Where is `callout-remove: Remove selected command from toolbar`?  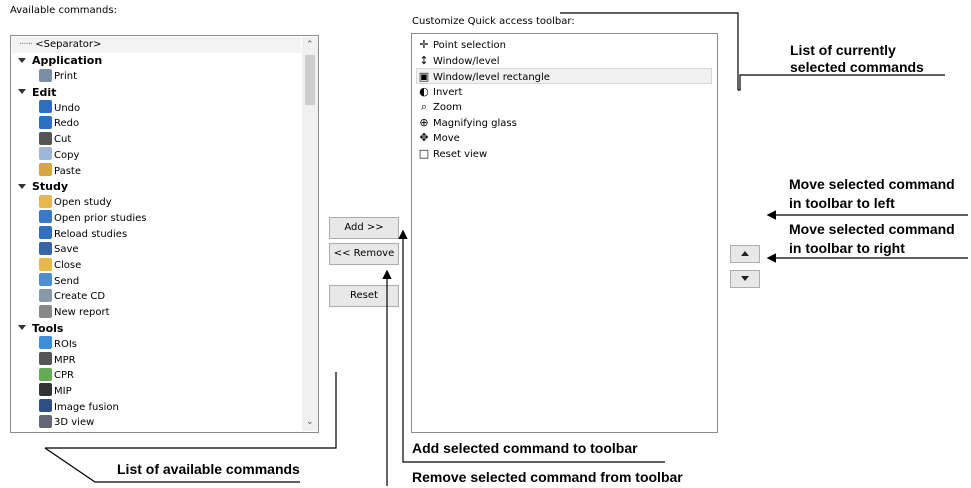
callout-remove: Remove selected command from toolbar is located at coordinates (547, 477).